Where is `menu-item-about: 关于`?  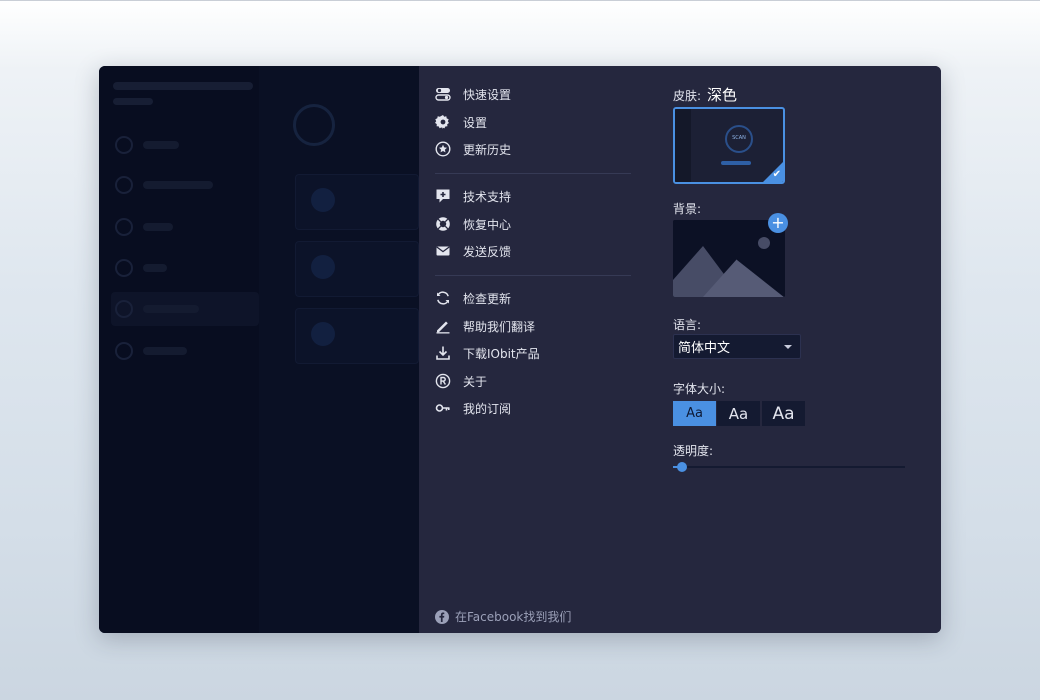
menu-item-about: 关于 is located at coordinates (461, 381).